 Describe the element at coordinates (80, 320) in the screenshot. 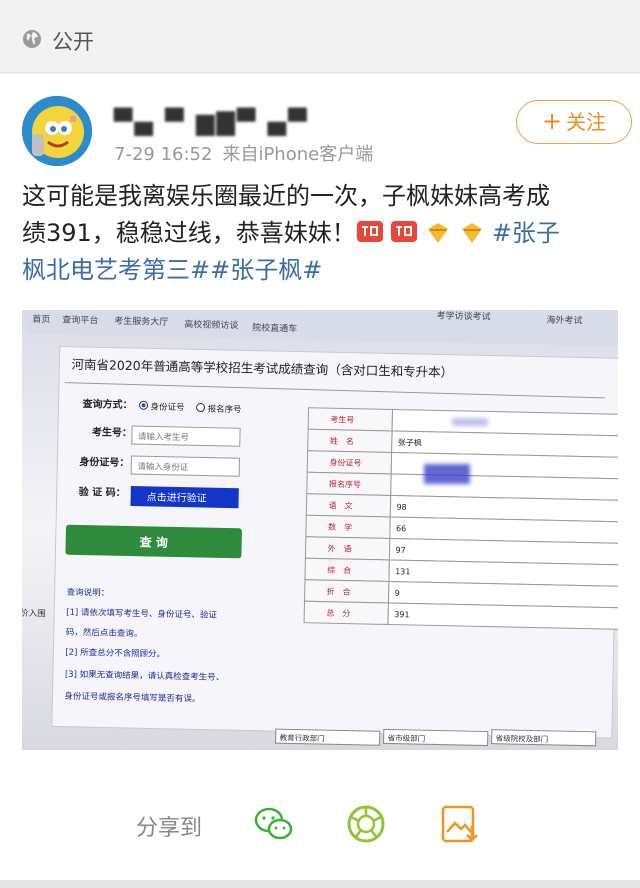

I see `photo-nav-2: 查询平台` at that location.